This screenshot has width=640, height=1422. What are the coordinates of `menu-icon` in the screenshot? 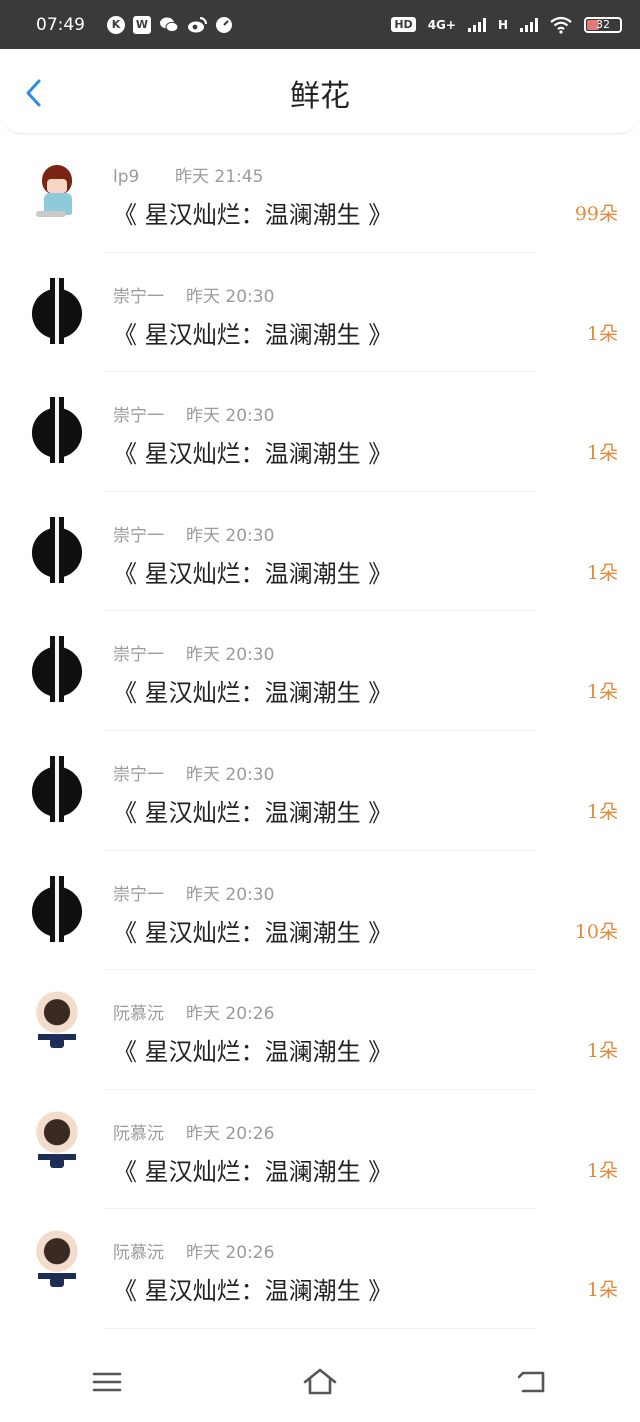 It's located at (106, 1382).